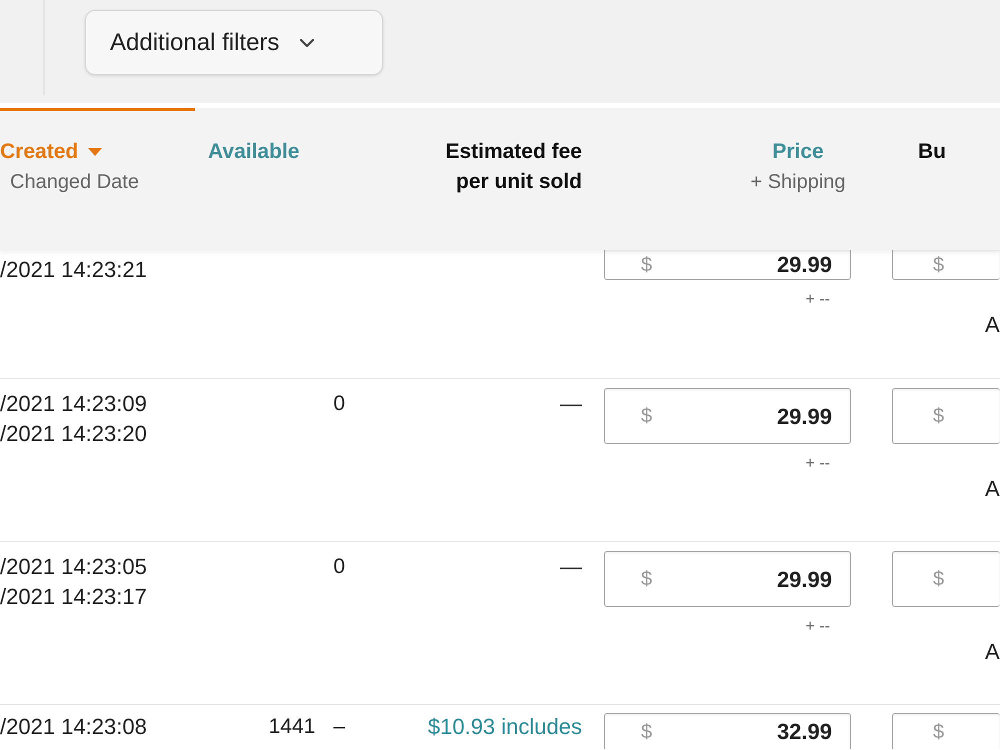 Image resolution: width=1000 pixels, height=750 pixels. Describe the element at coordinates (73, 404) in the screenshot. I see `date-text: /2021 14:23:09` at that location.